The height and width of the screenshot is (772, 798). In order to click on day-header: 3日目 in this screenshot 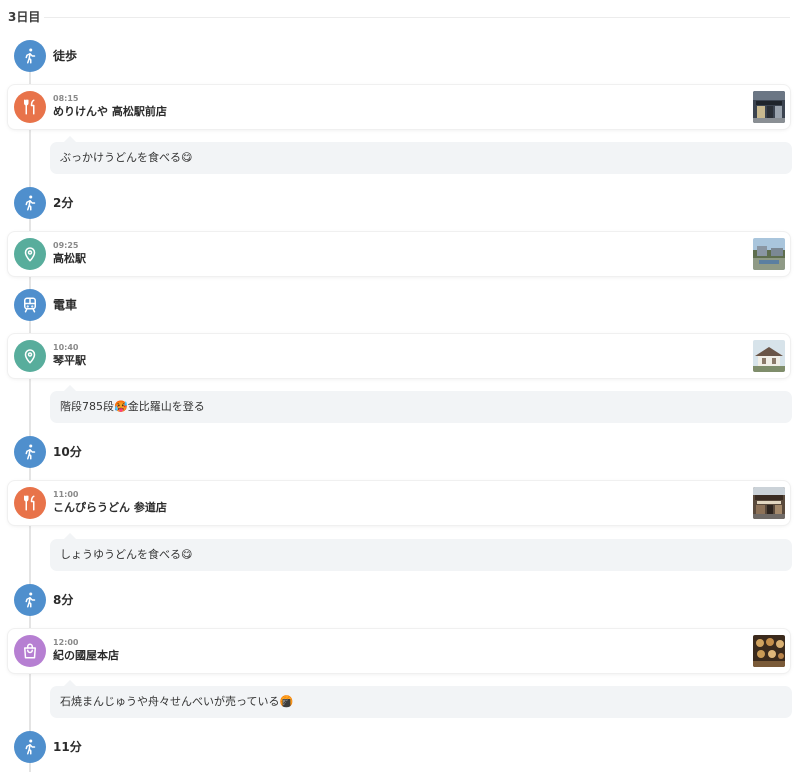, I will do `click(399, 17)`.